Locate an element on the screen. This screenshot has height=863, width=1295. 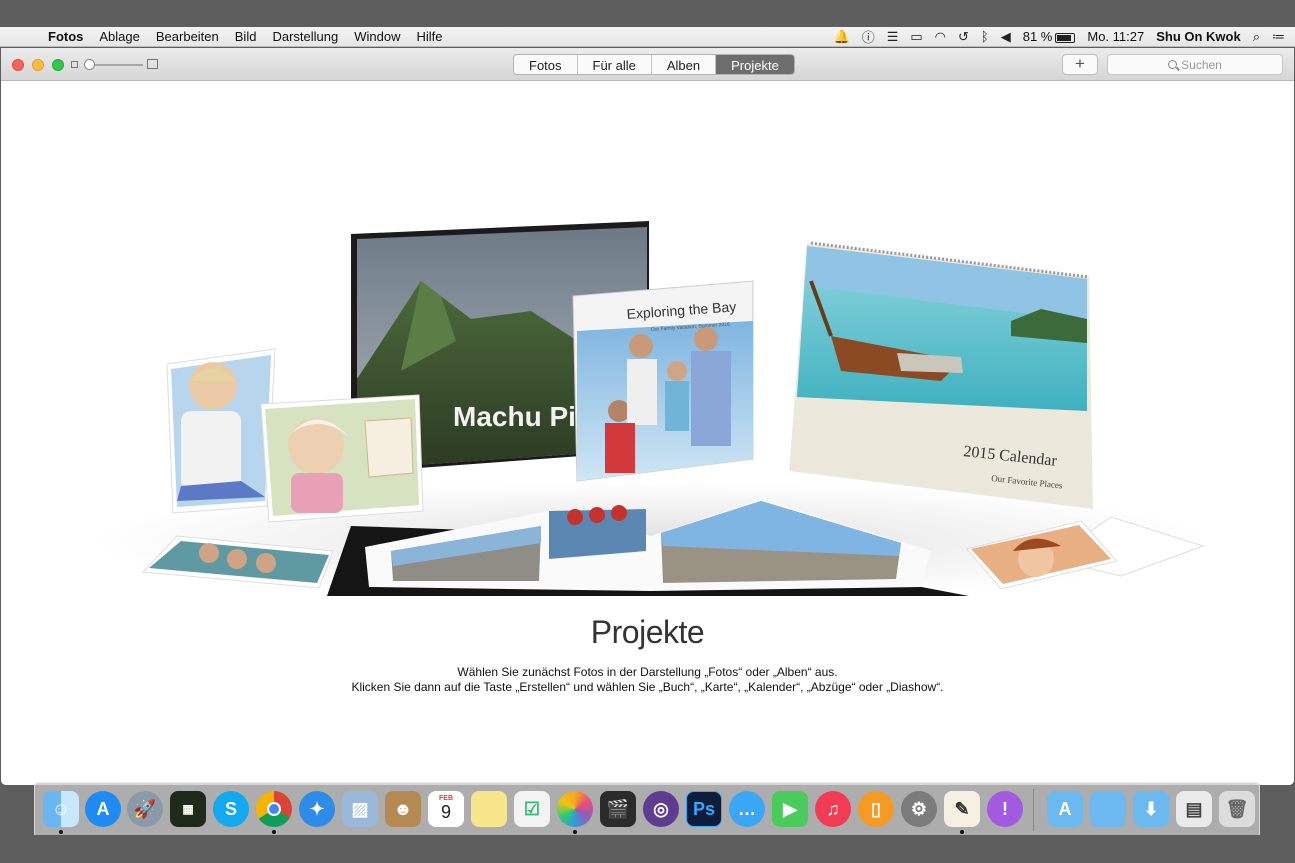
textedit-icon: ✎ is located at coordinates (962, 809).